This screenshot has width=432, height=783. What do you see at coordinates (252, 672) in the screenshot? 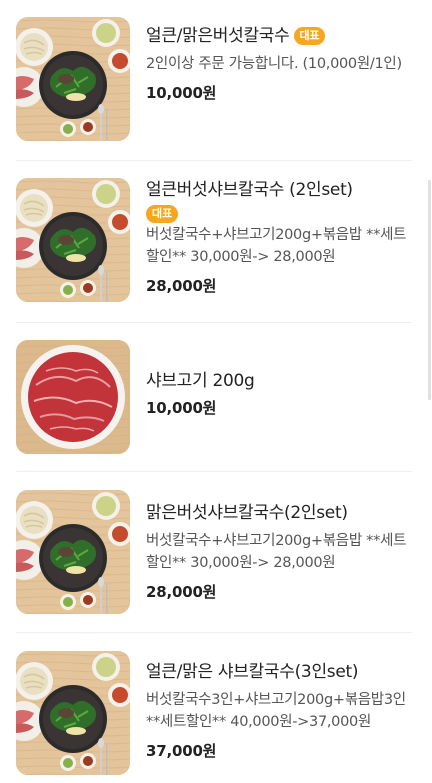
I see `menu-item-title: 얼큰/맑은 샤브칼국수(3인set)` at bounding box center [252, 672].